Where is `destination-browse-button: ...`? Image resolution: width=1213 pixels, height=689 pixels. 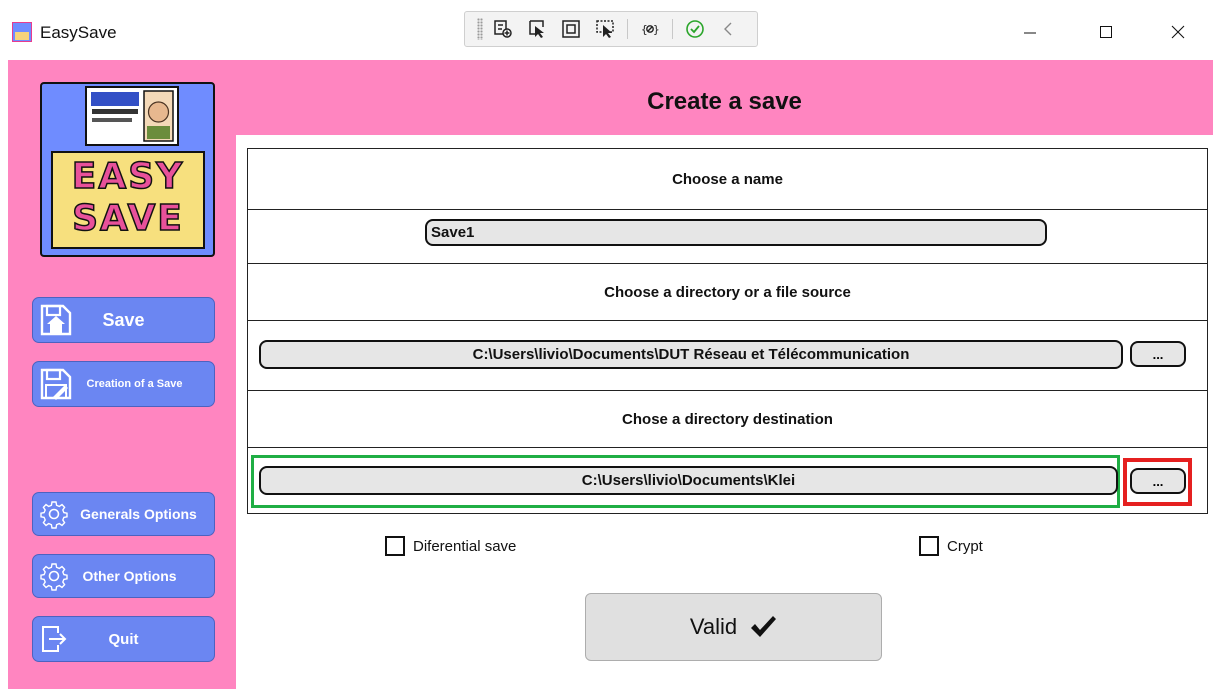
destination-browse-button: ... is located at coordinates (1158, 481).